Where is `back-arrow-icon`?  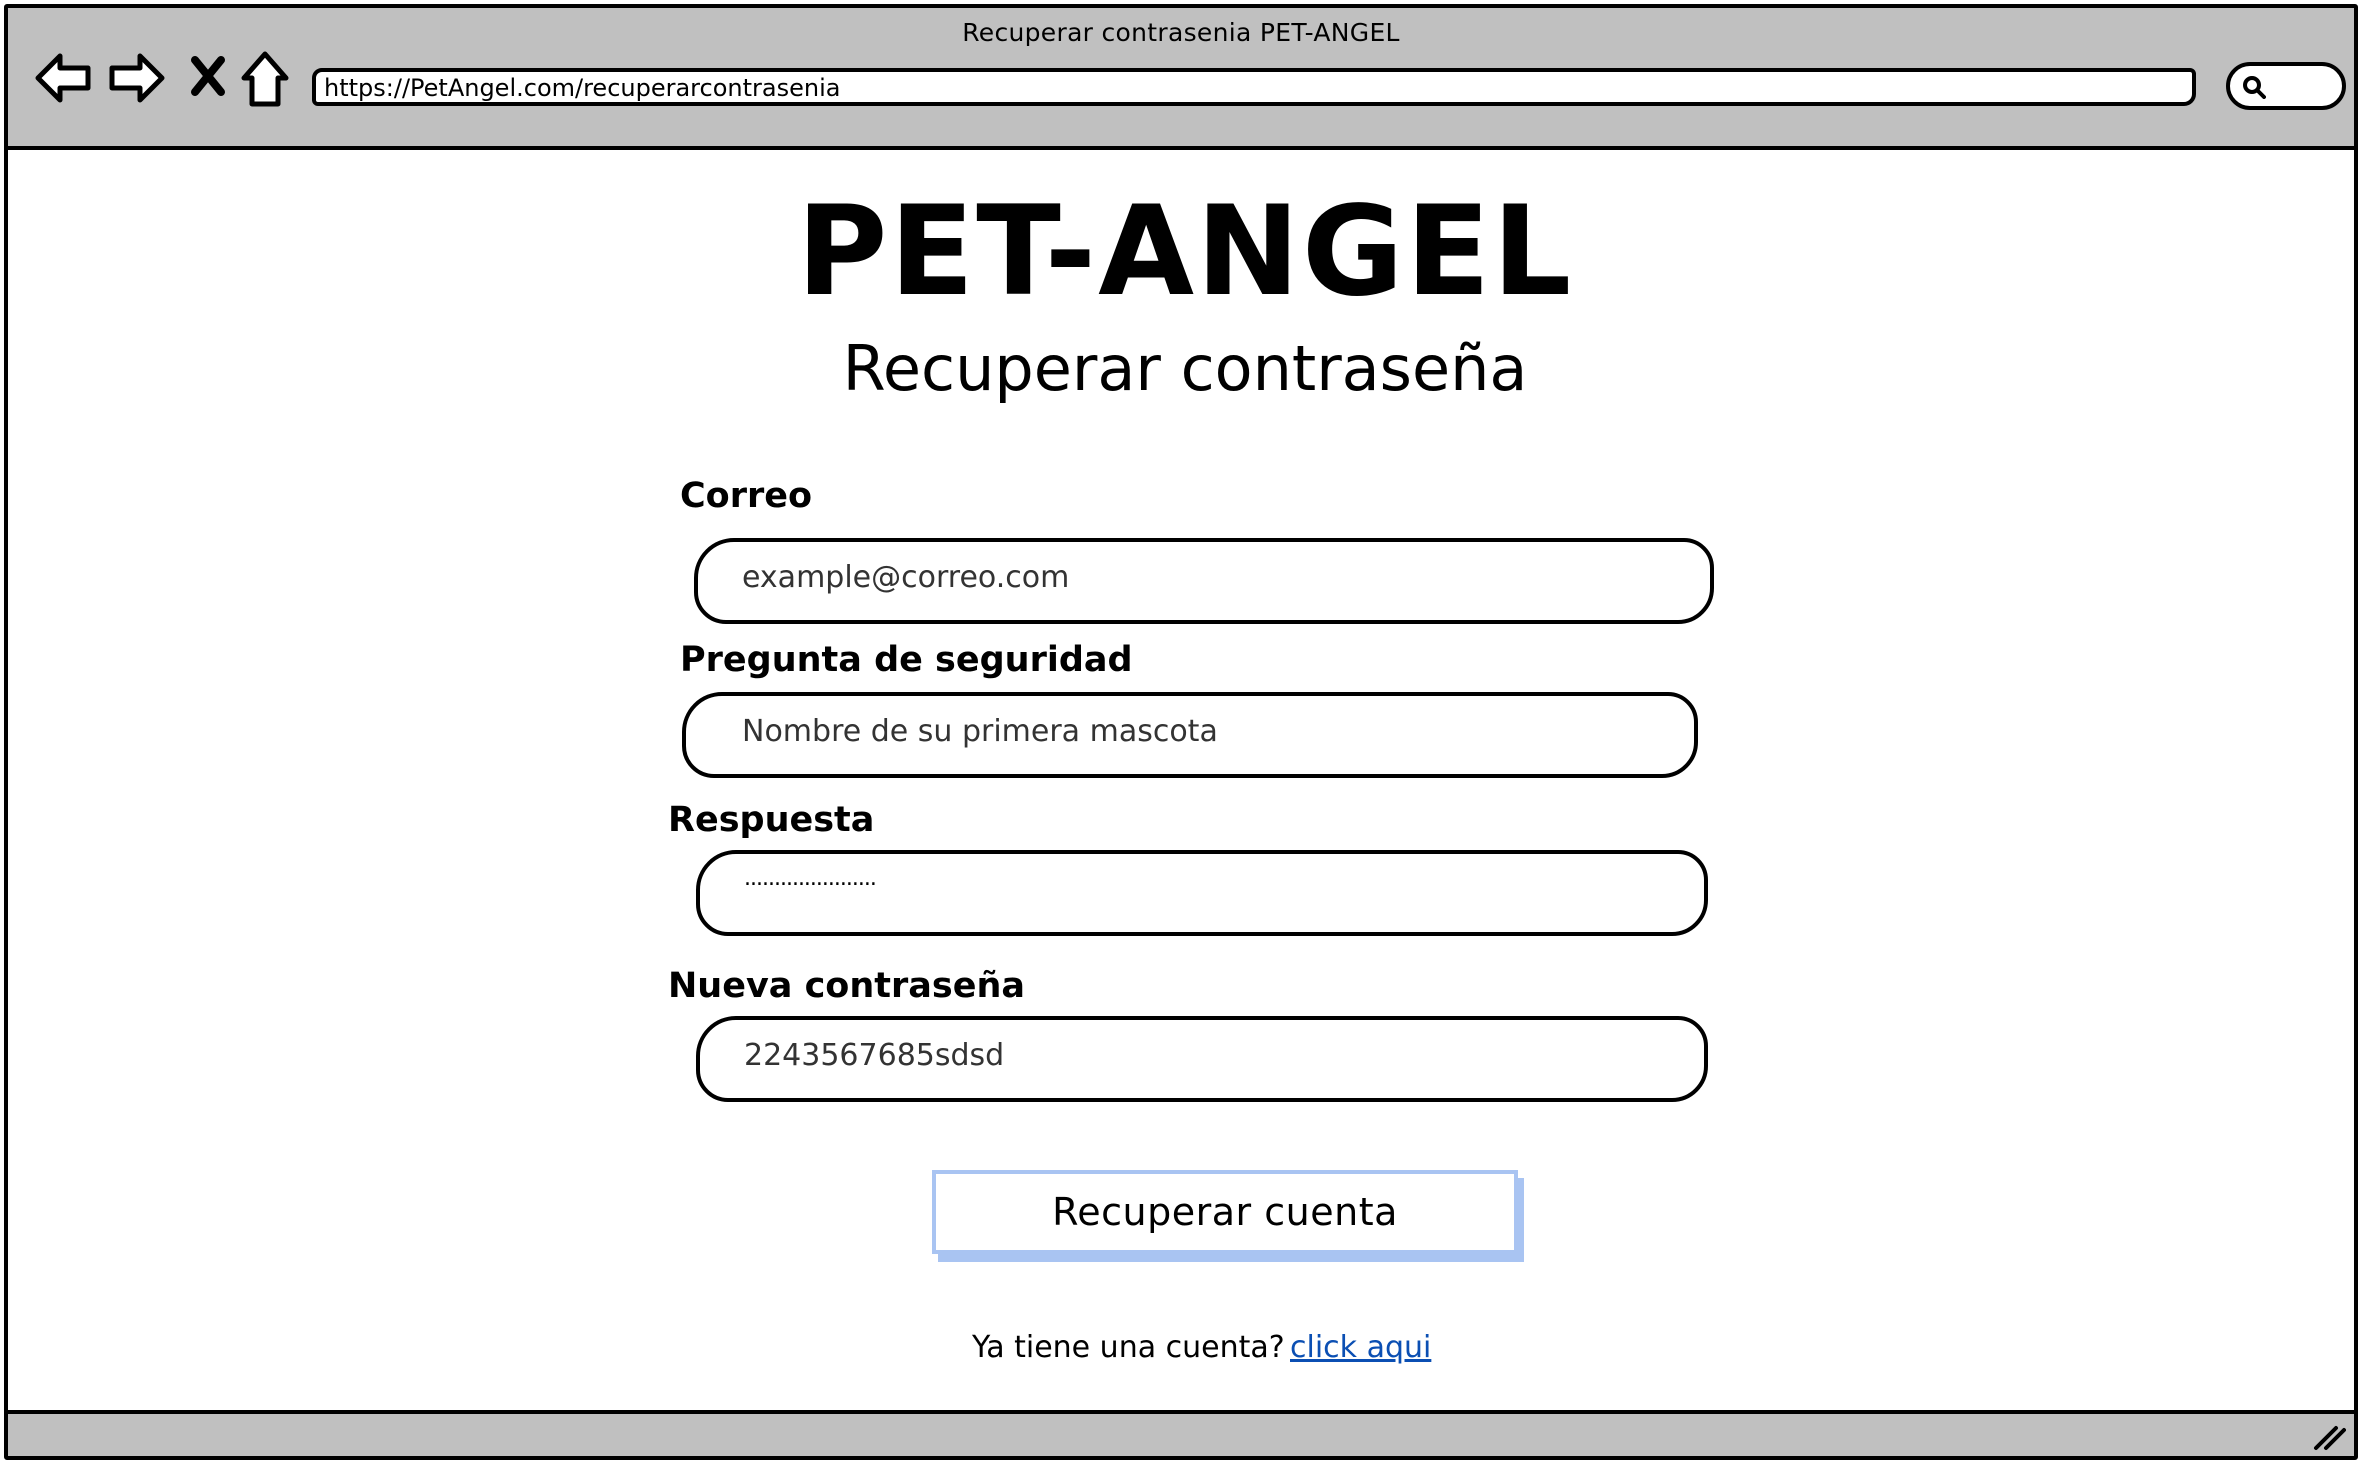 back-arrow-icon is located at coordinates (63, 78).